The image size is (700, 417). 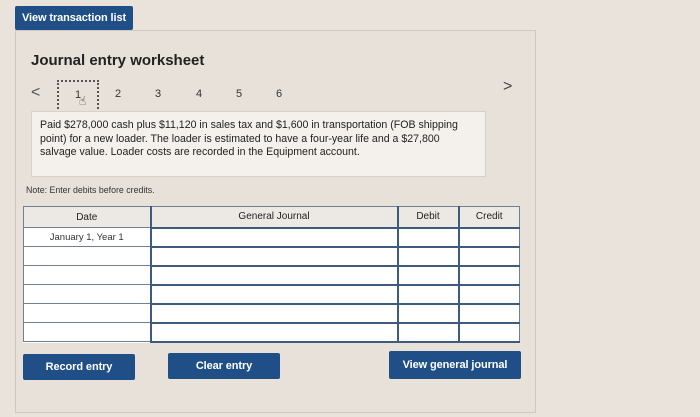 I want to click on chevron-left-icon: <, so click(x=35, y=93).